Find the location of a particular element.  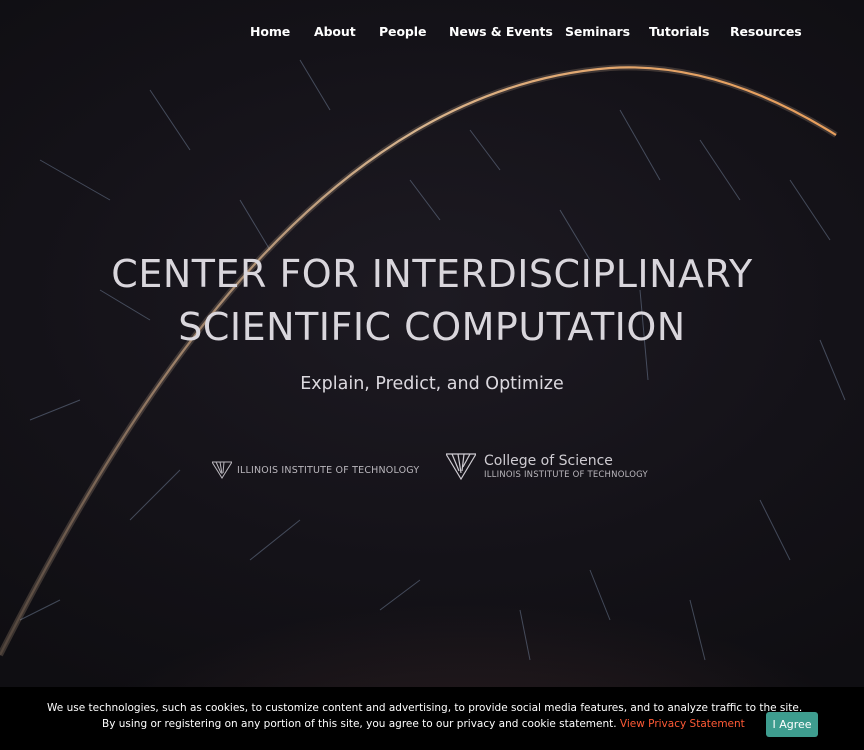

nav-tutorials-link: Tutorials is located at coordinates (679, 31).